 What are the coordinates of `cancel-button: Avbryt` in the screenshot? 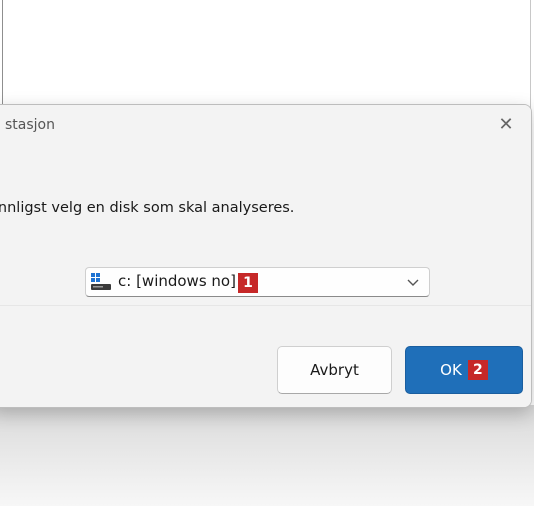 It's located at (334, 370).